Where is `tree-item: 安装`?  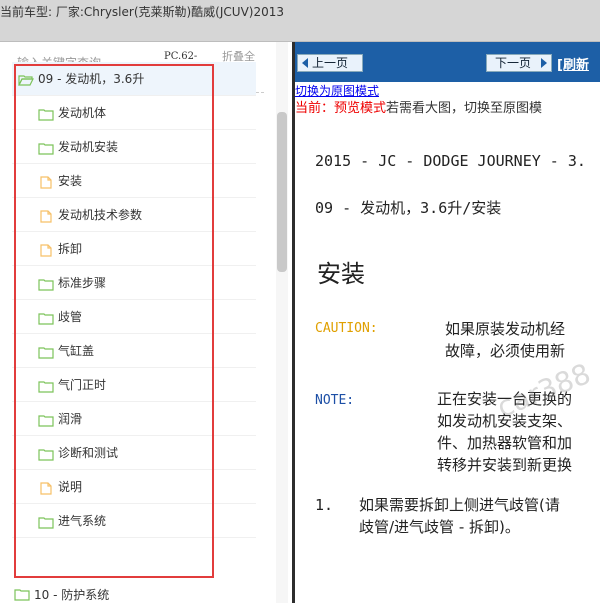
tree-item: 安装 is located at coordinates (134, 181).